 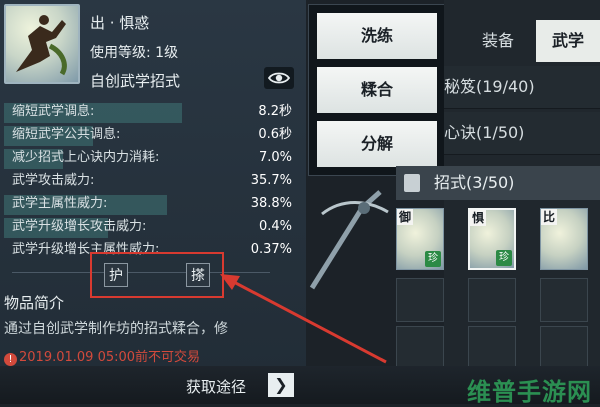 What do you see at coordinates (549, 217) in the screenshot?
I see `card-character: 比` at bounding box center [549, 217].